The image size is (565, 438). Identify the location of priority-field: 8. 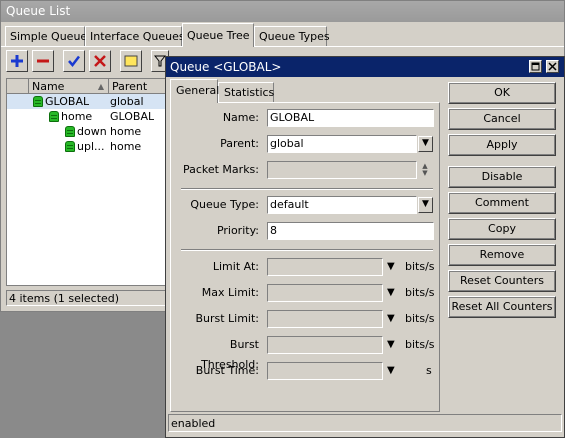
(350, 231).